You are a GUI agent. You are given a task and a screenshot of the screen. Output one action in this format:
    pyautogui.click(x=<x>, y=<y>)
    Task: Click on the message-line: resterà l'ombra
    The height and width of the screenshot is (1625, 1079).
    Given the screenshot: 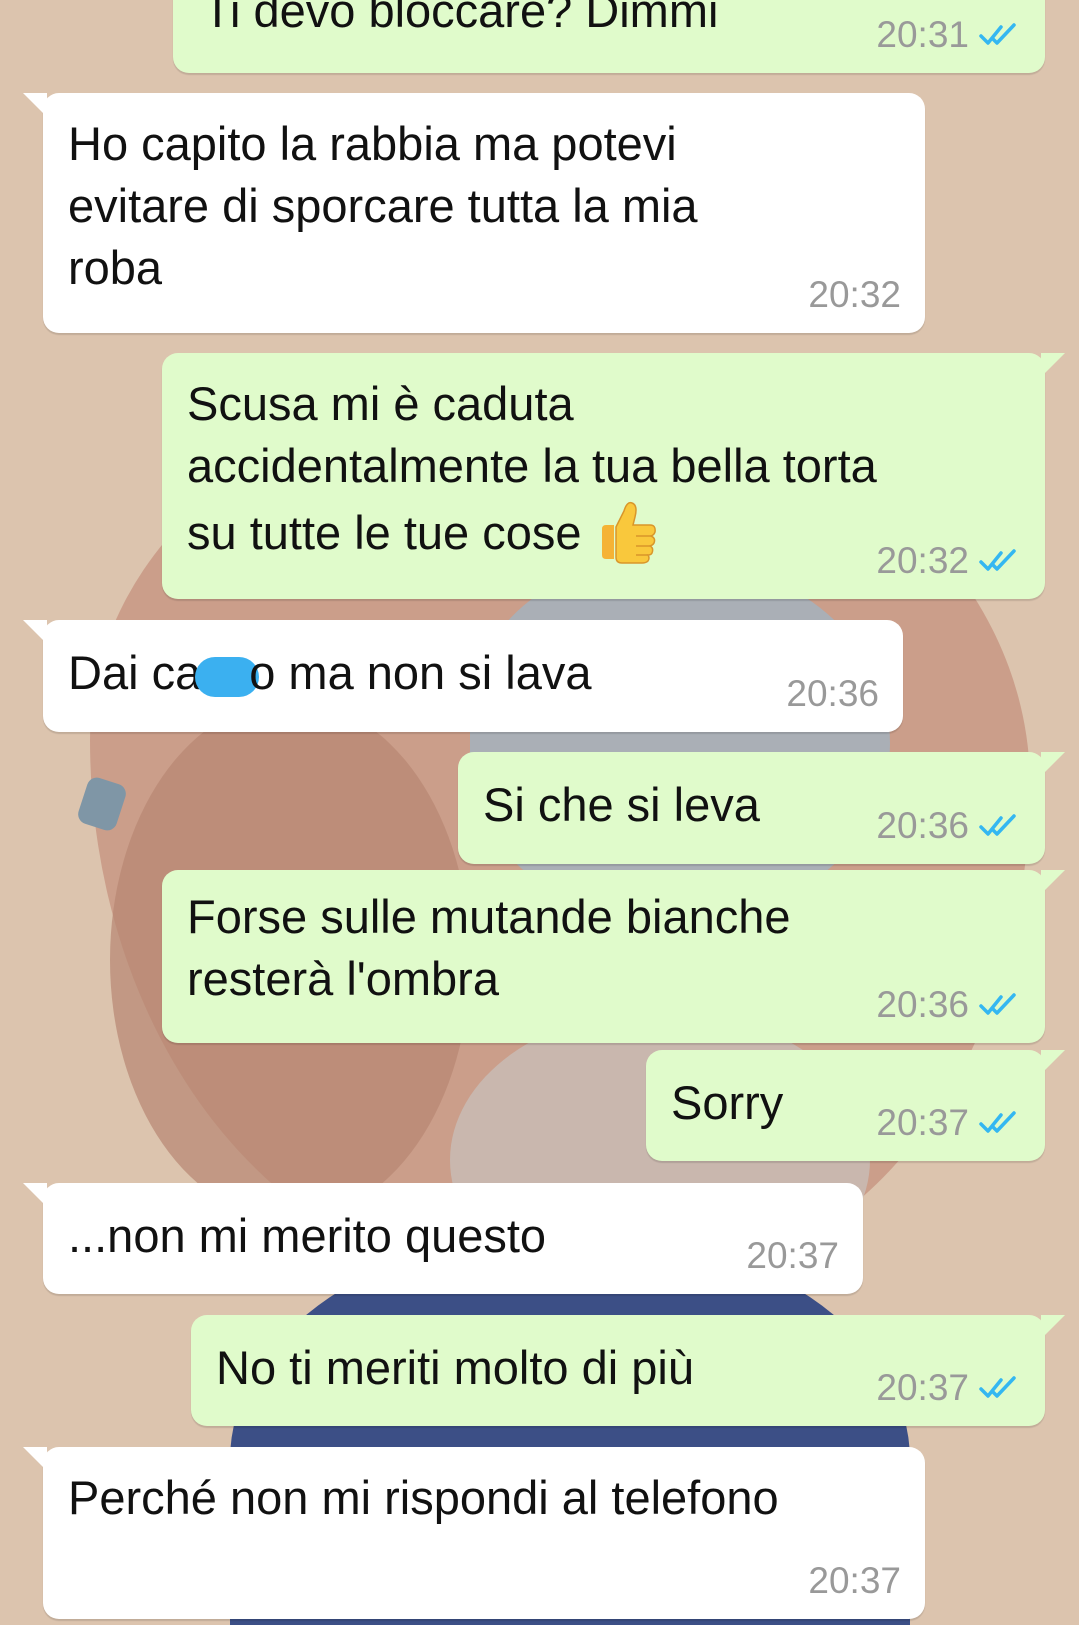 What is the action you would take?
    pyautogui.click(x=343, y=978)
    